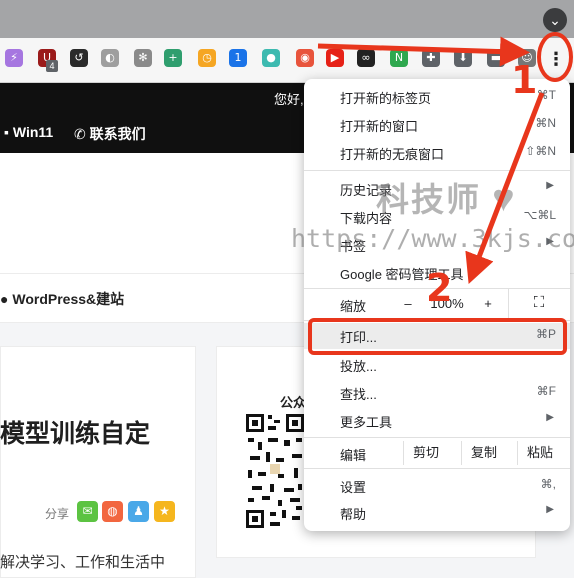 The height and width of the screenshot is (578, 574). Describe the element at coordinates (33, 132) in the screenshot. I see `nav-item-win11-label: Win11` at that location.